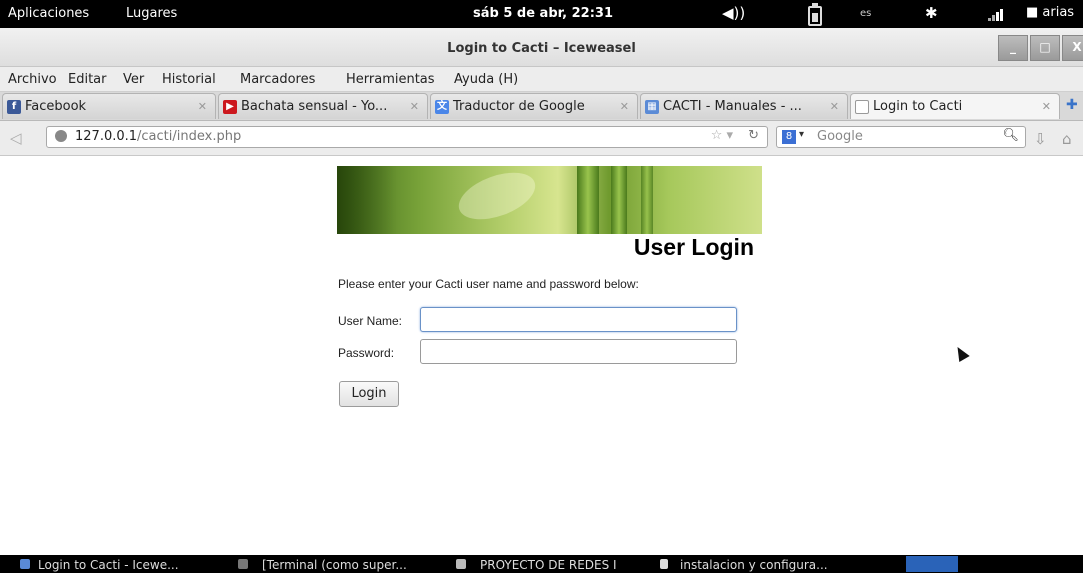 This screenshot has width=1083, height=573. What do you see at coordinates (1013, 48) in the screenshot?
I see `minimize-button: _` at bounding box center [1013, 48].